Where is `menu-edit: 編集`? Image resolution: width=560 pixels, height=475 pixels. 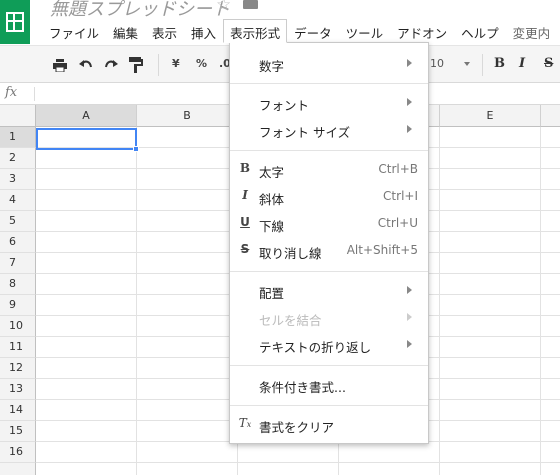
menu-edit: 編集 is located at coordinates (125, 31).